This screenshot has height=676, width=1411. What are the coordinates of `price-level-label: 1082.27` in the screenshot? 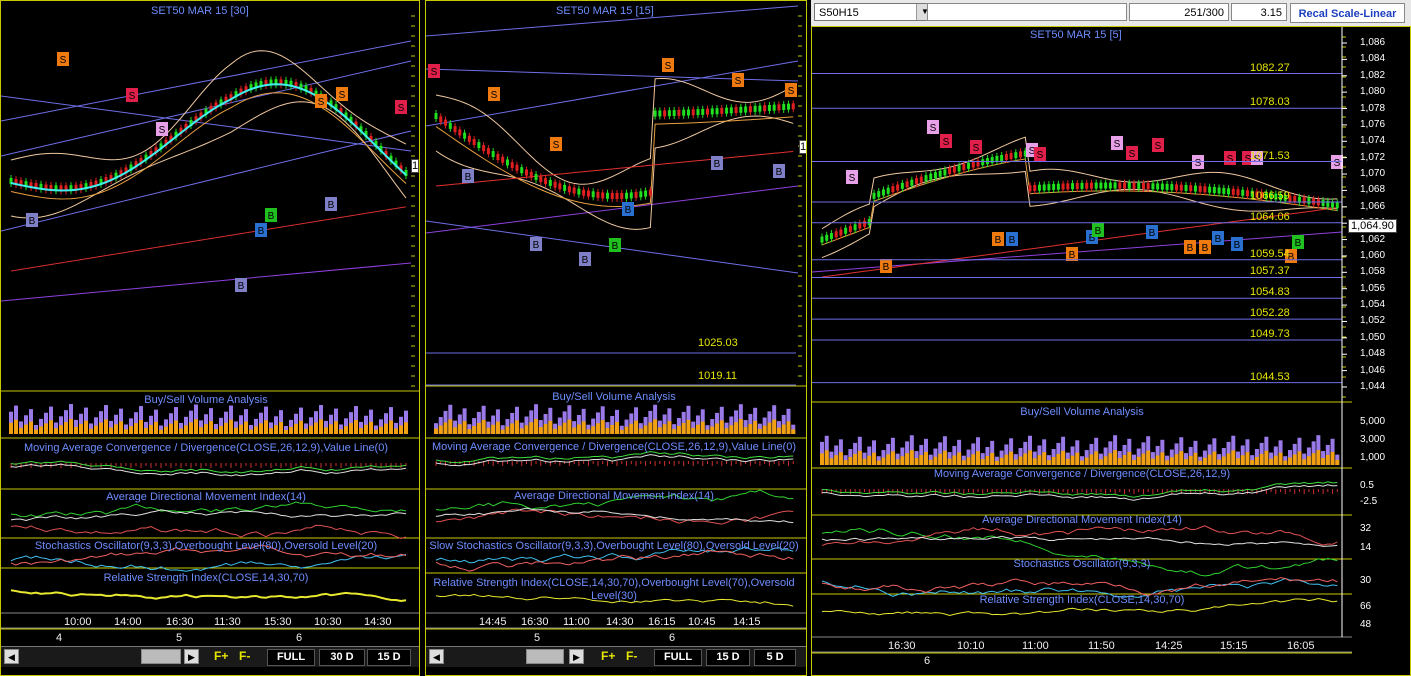 It's located at (1270, 67).